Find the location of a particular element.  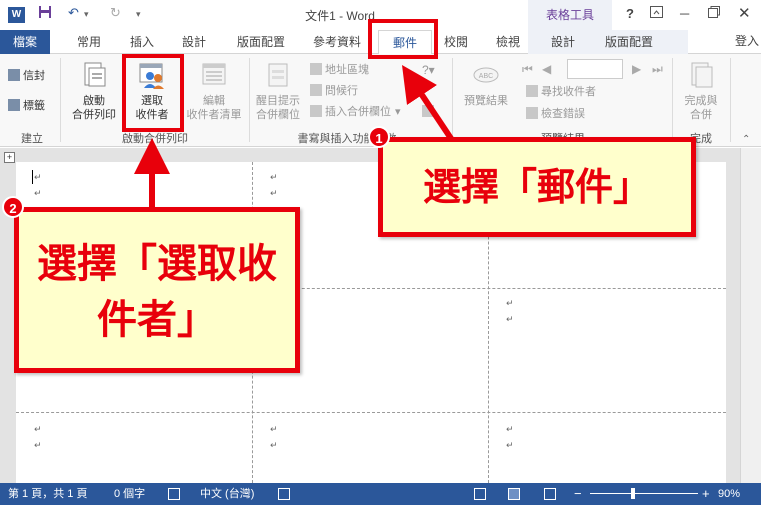

step-2-badge: 2 is located at coordinates (13, 207).